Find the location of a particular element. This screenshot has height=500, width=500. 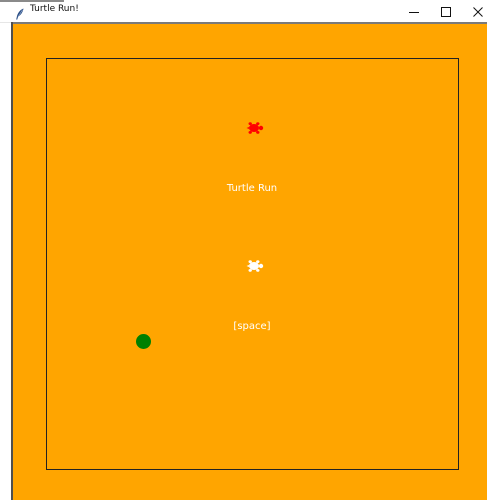

game-title: Turtle Run is located at coordinates (252, 188).